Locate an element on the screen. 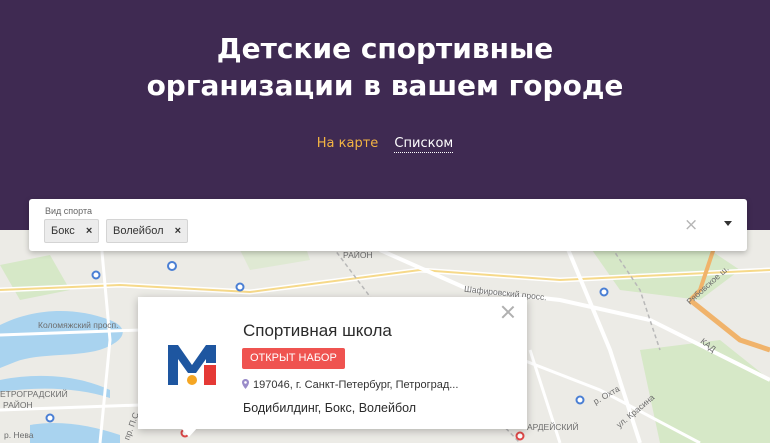  map-label-neva: р. Нева is located at coordinates (19, 435).